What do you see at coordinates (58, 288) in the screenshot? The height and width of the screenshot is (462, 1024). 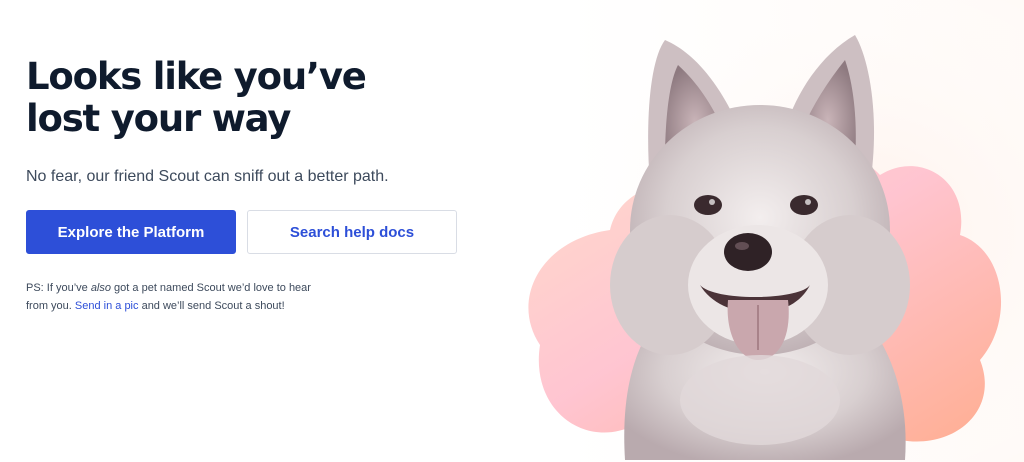 I see `ps-text-1: PS: If you’ve` at bounding box center [58, 288].